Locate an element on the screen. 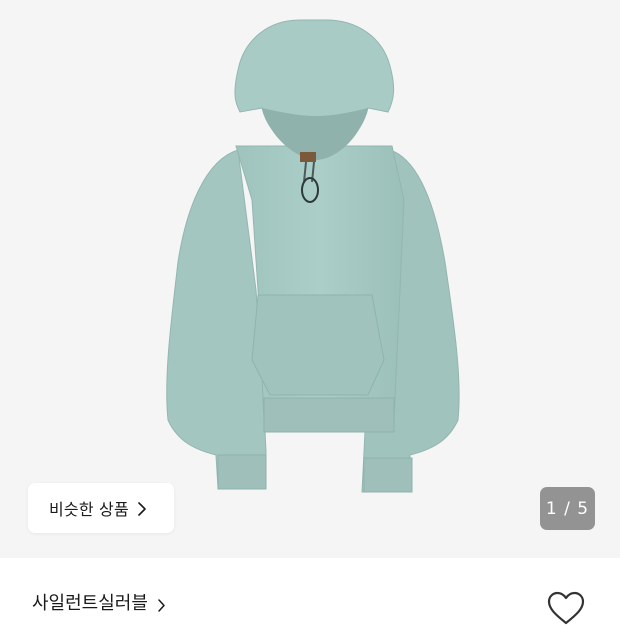 The image size is (620, 630). similar-products-button: 비슷한 상품 is located at coordinates (101, 508).